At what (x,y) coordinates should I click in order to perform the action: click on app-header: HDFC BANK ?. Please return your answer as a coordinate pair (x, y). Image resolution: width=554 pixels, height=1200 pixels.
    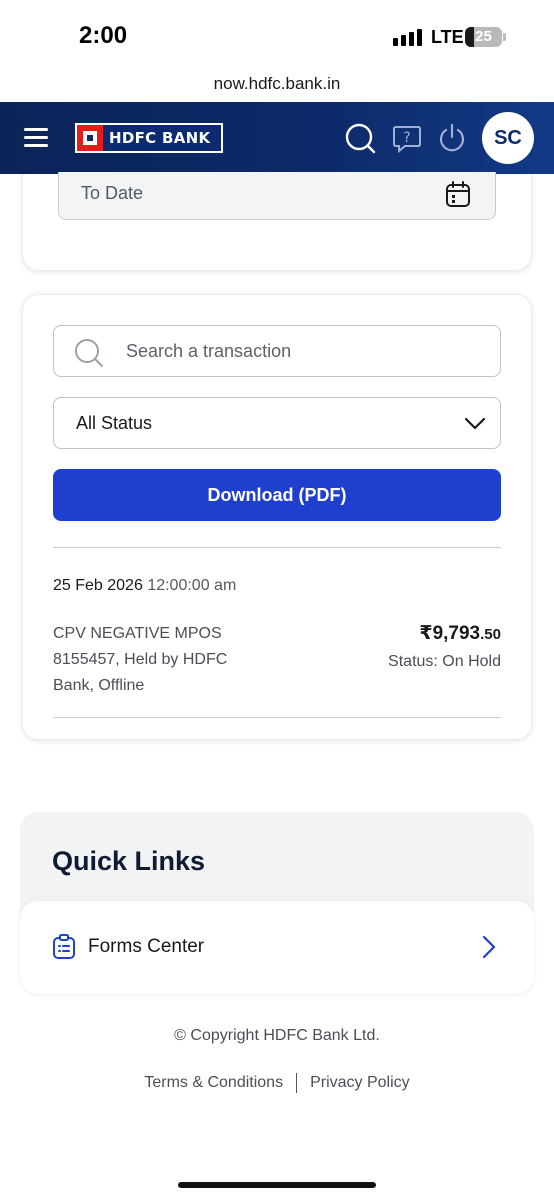
    Looking at the image, I should click on (277, 138).